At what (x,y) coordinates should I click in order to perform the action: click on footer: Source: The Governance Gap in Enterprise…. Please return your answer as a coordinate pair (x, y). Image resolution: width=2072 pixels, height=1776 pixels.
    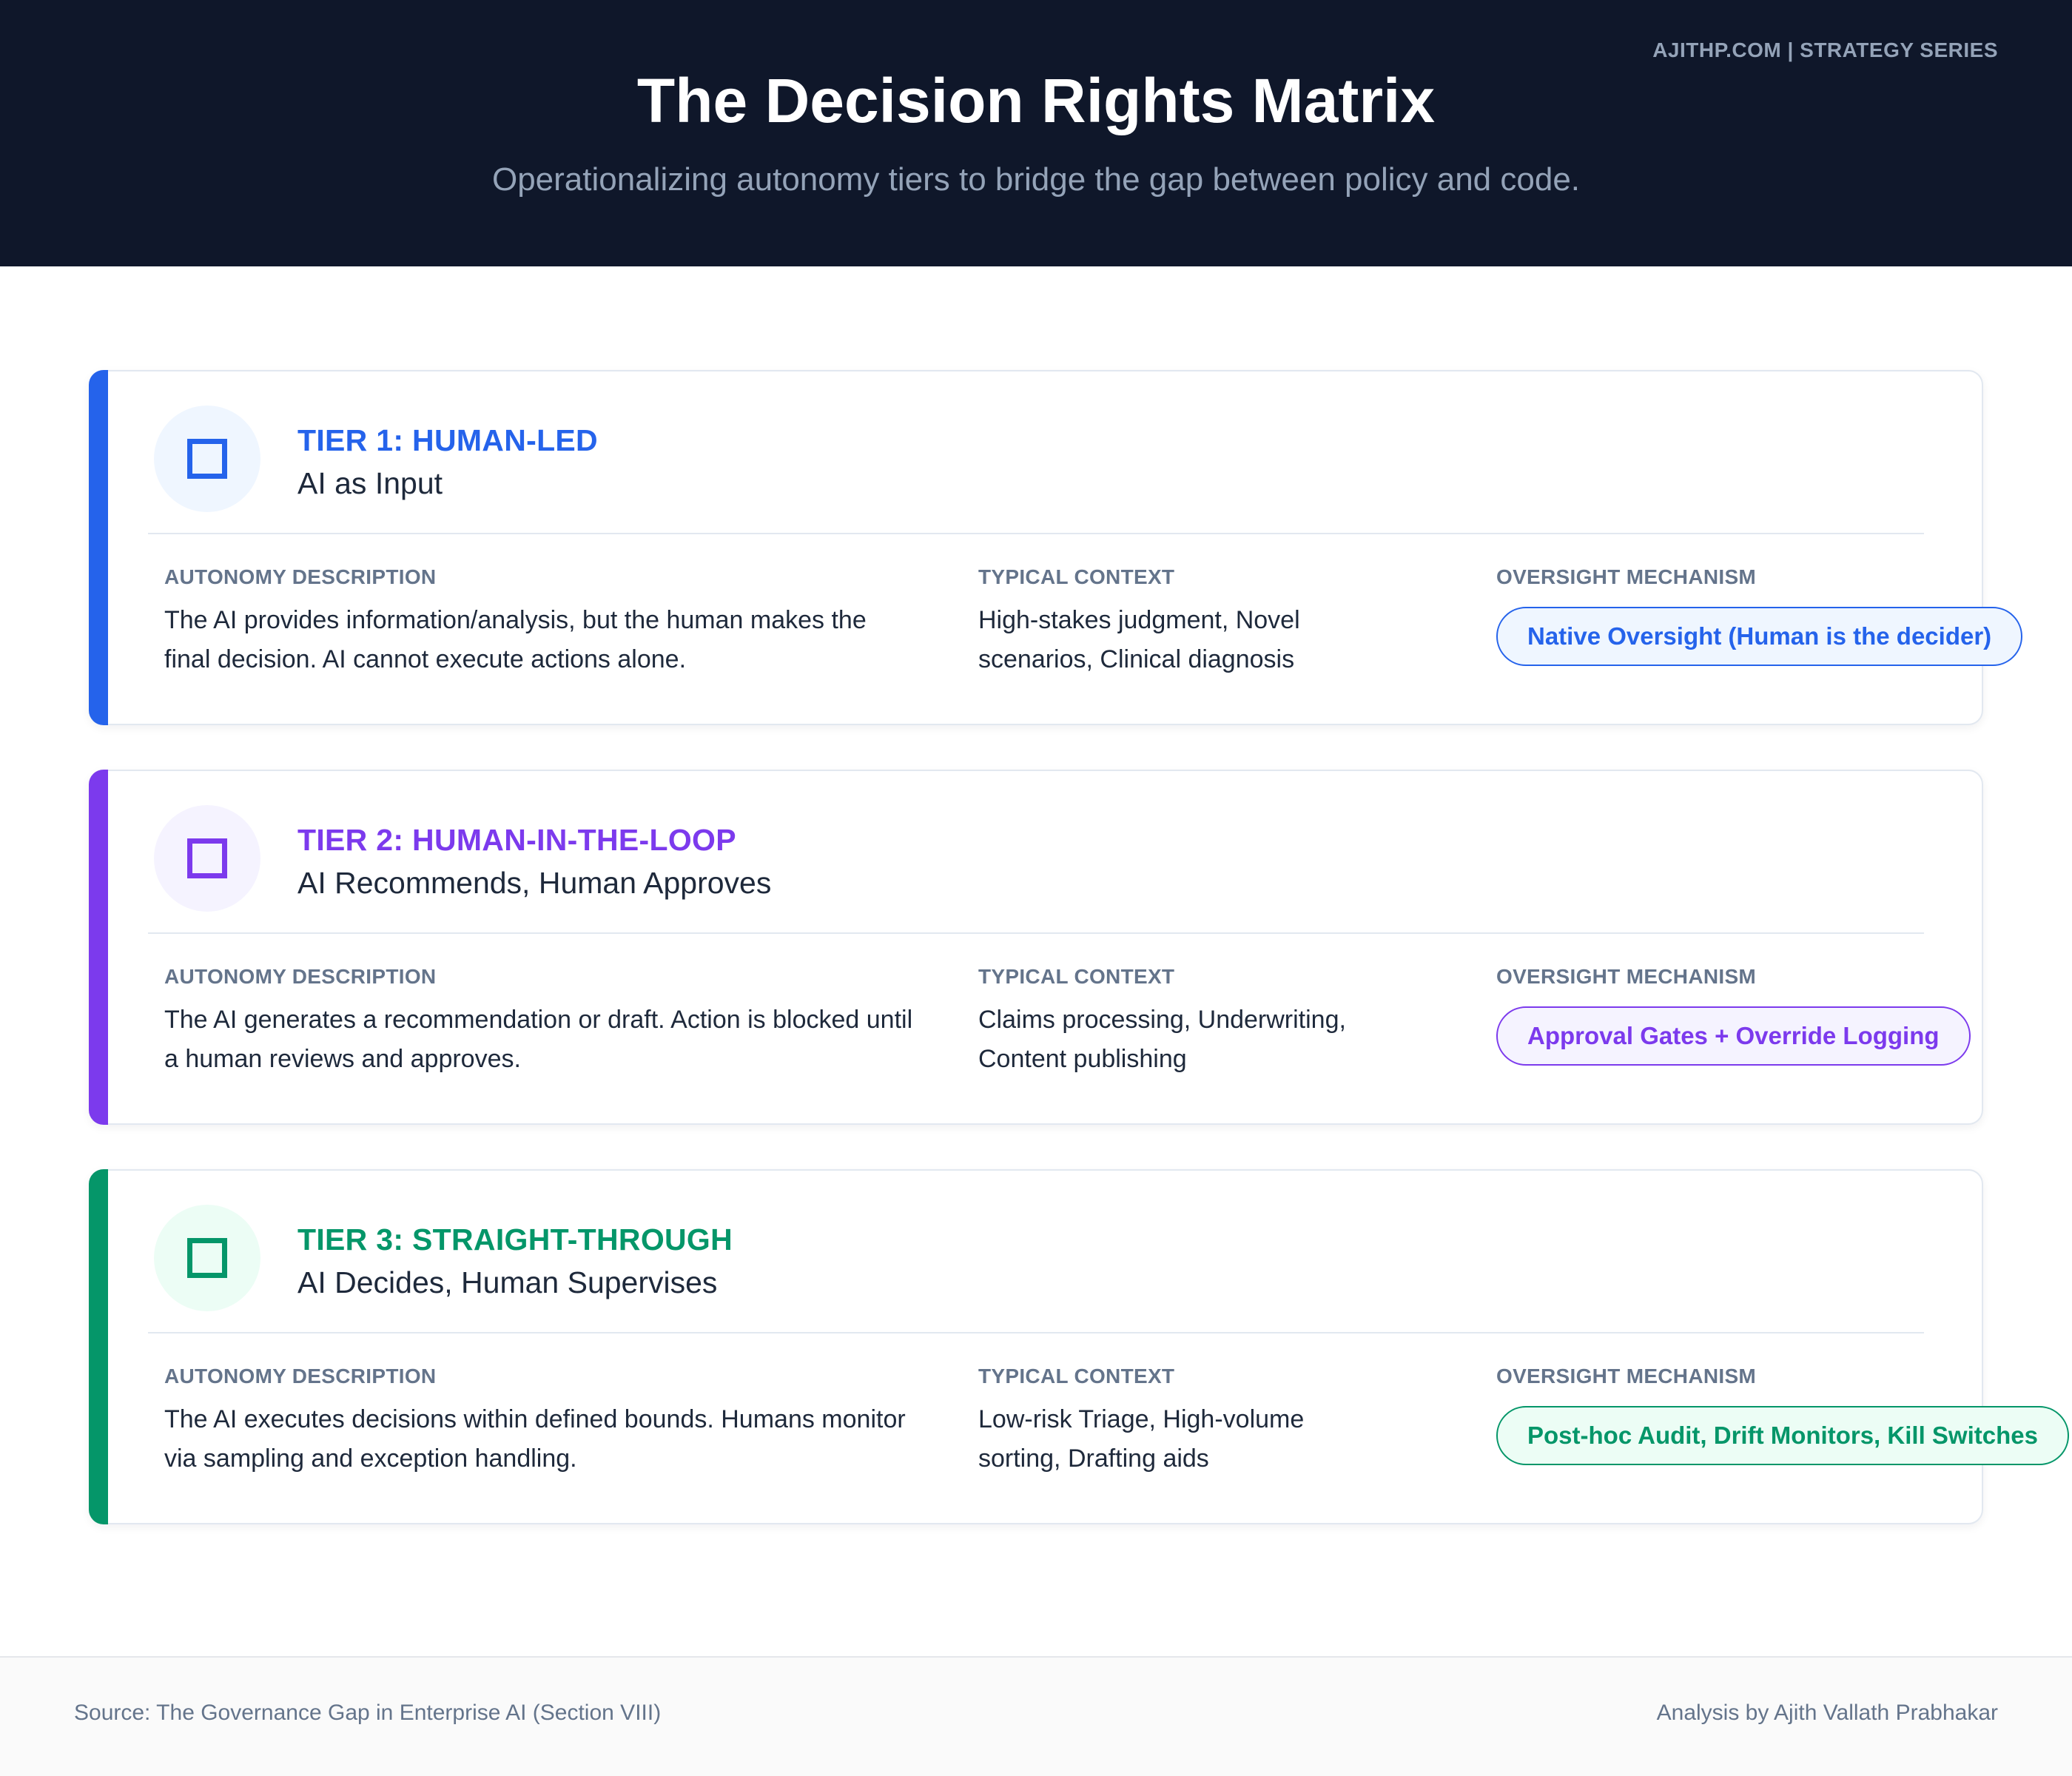
    Looking at the image, I should click on (1036, 1716).